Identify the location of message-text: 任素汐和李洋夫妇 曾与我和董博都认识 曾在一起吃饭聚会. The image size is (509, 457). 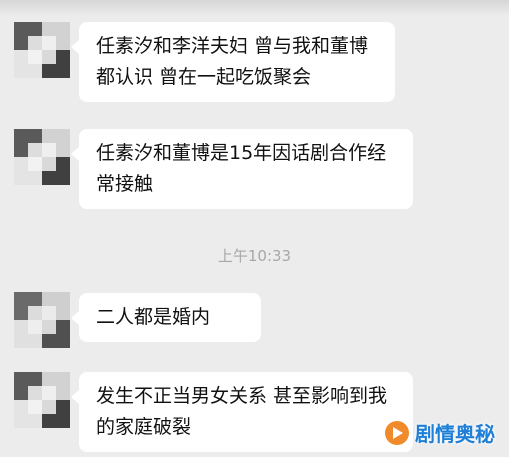
(232, 61).